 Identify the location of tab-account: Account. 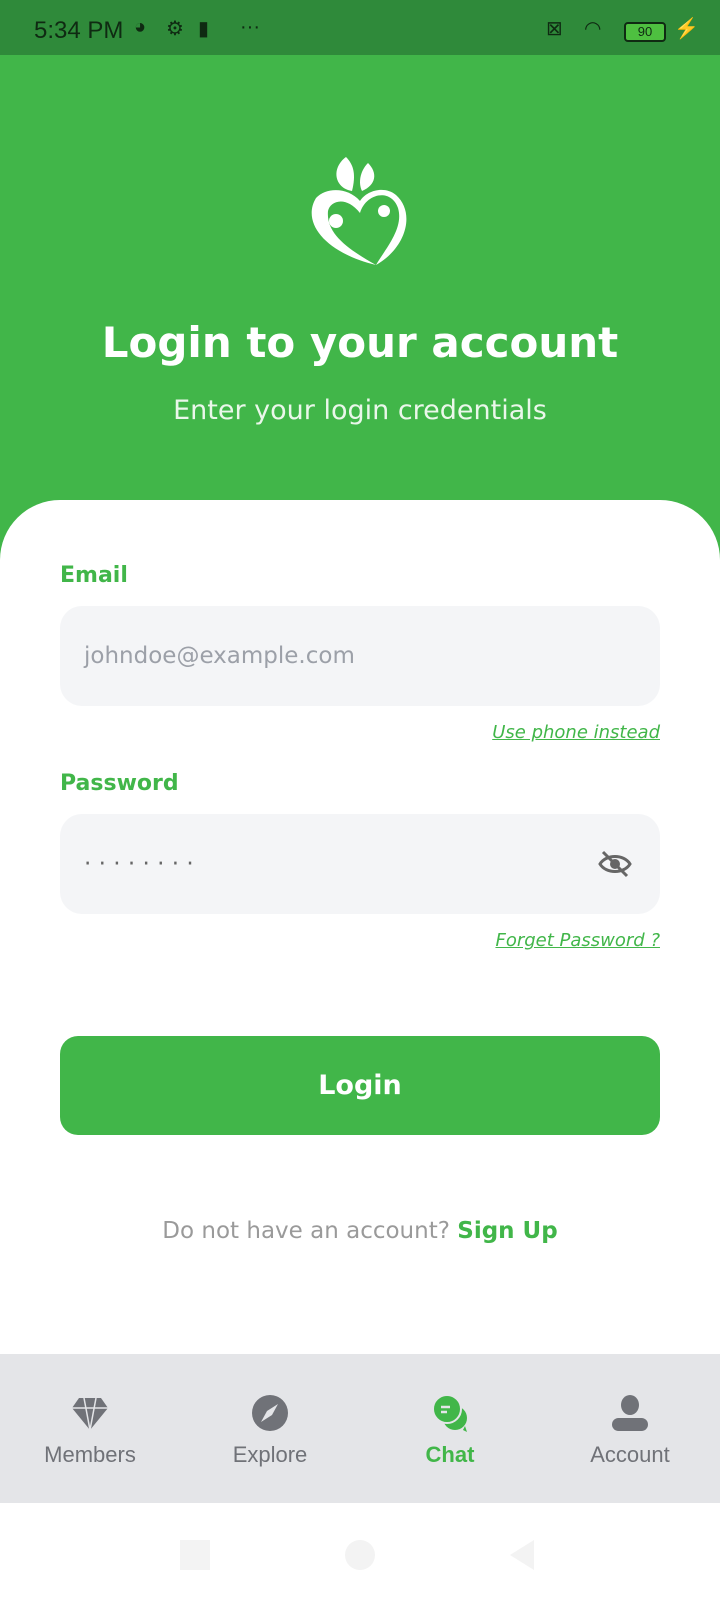
(630, 1428).